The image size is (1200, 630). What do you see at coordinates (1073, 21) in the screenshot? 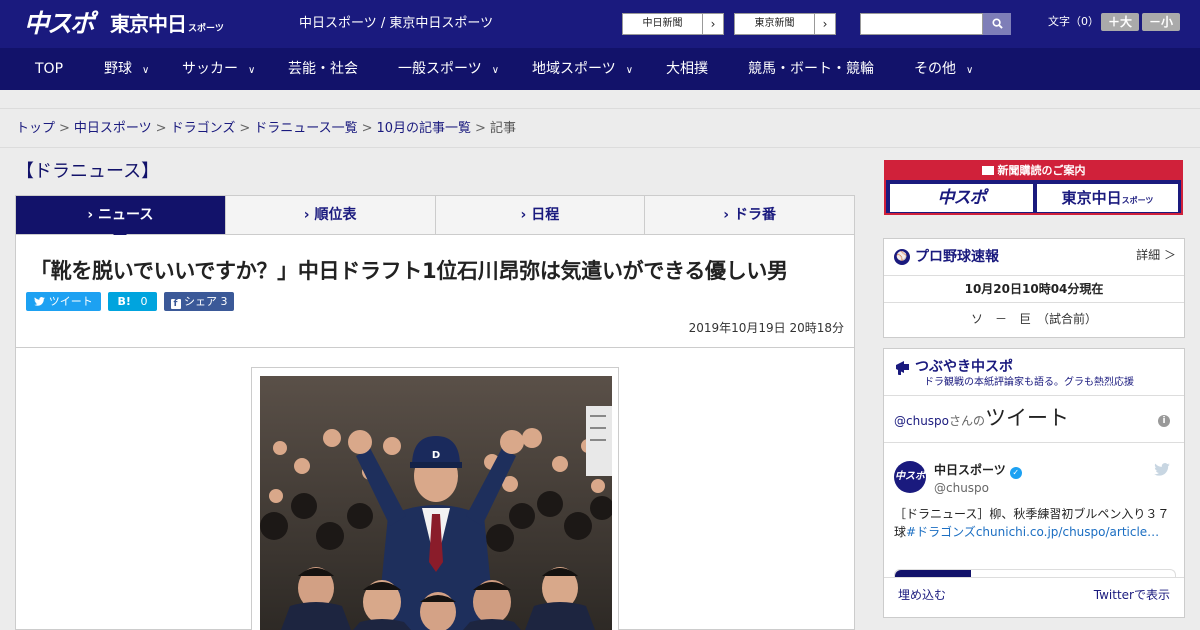
I see `font-size-label: 文字（0）` at bounding box center [1073, 21].